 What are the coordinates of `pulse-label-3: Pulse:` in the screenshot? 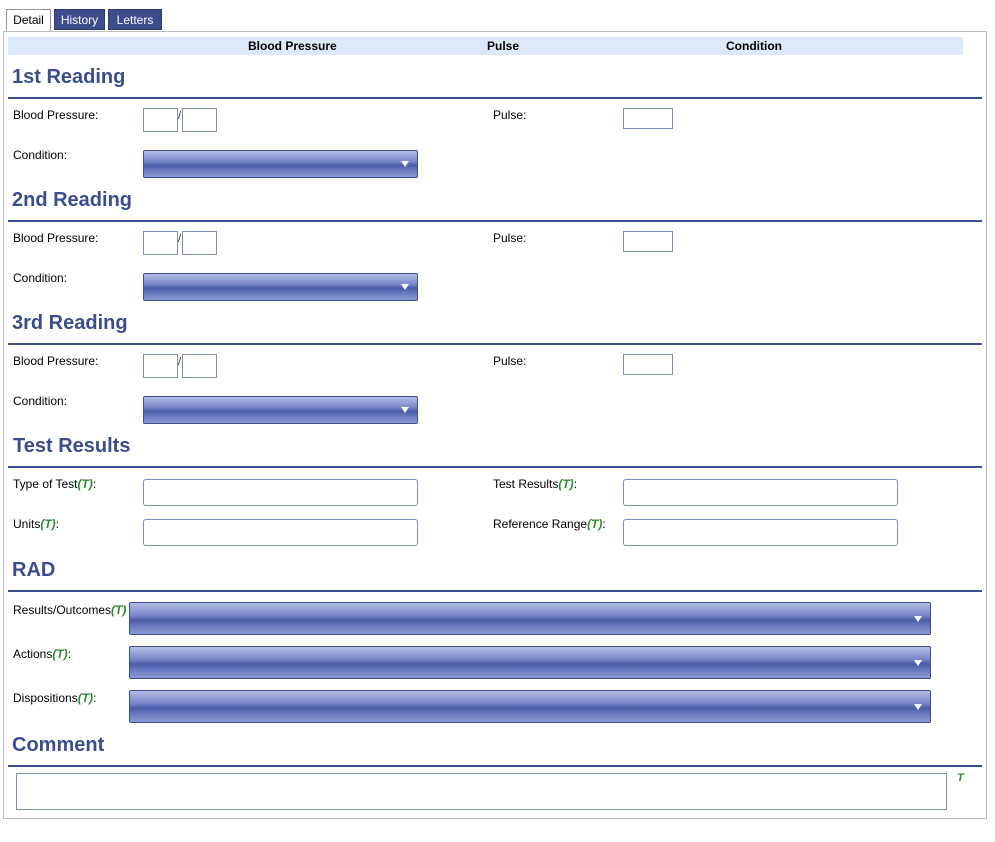 It's located at (510, 361).